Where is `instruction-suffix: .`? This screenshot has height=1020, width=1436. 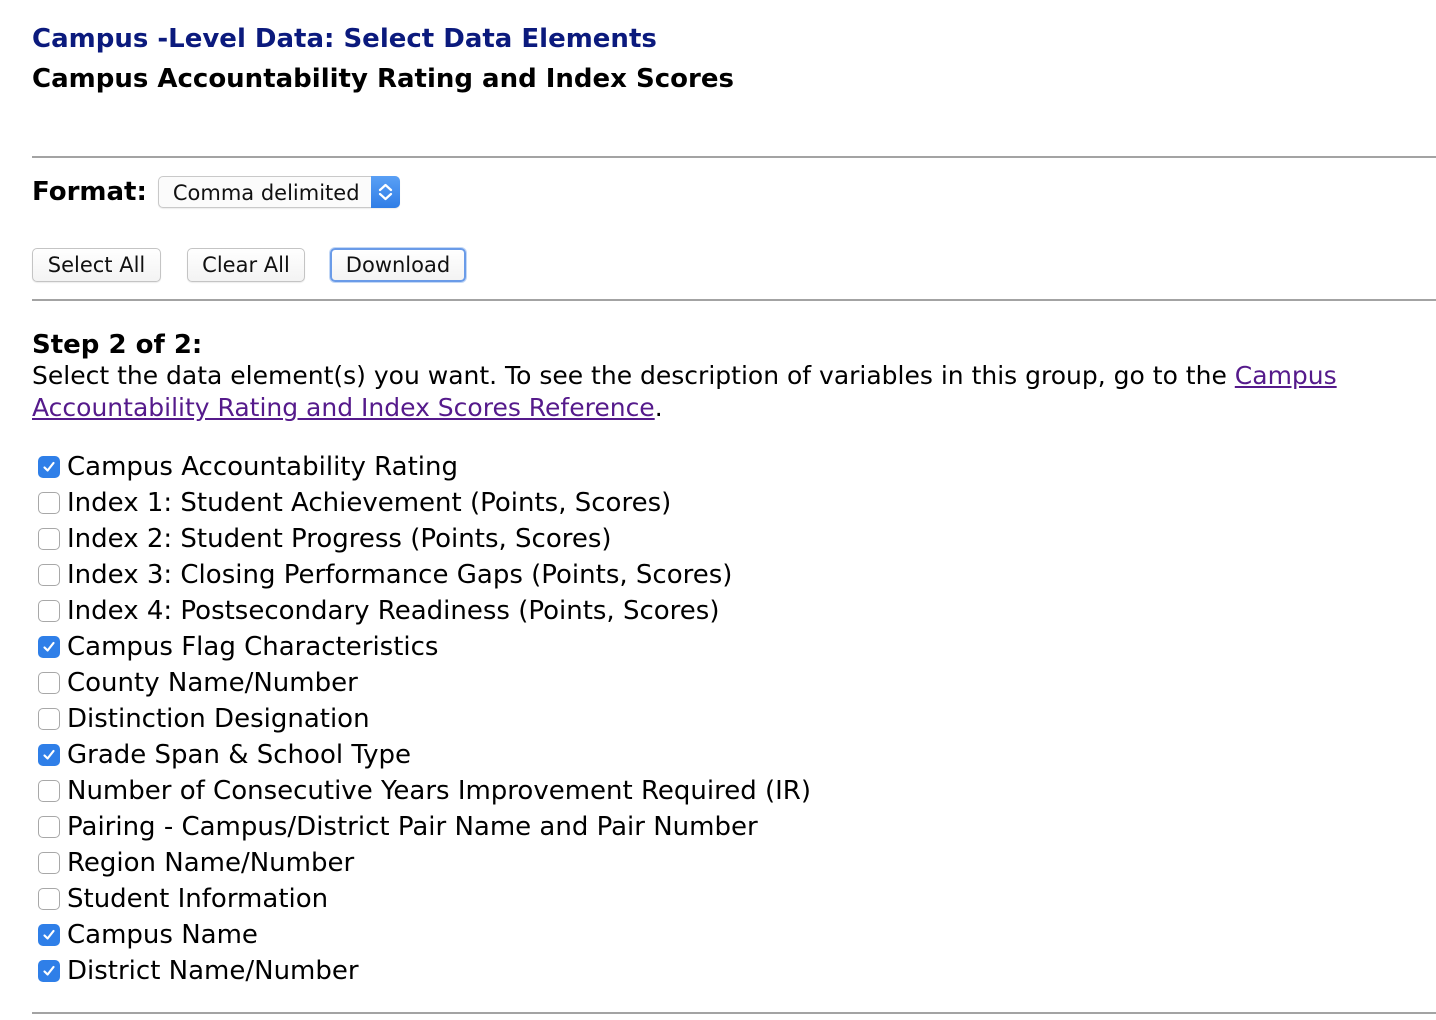 instruction-suffix: . is located at coordinates (658, 407).